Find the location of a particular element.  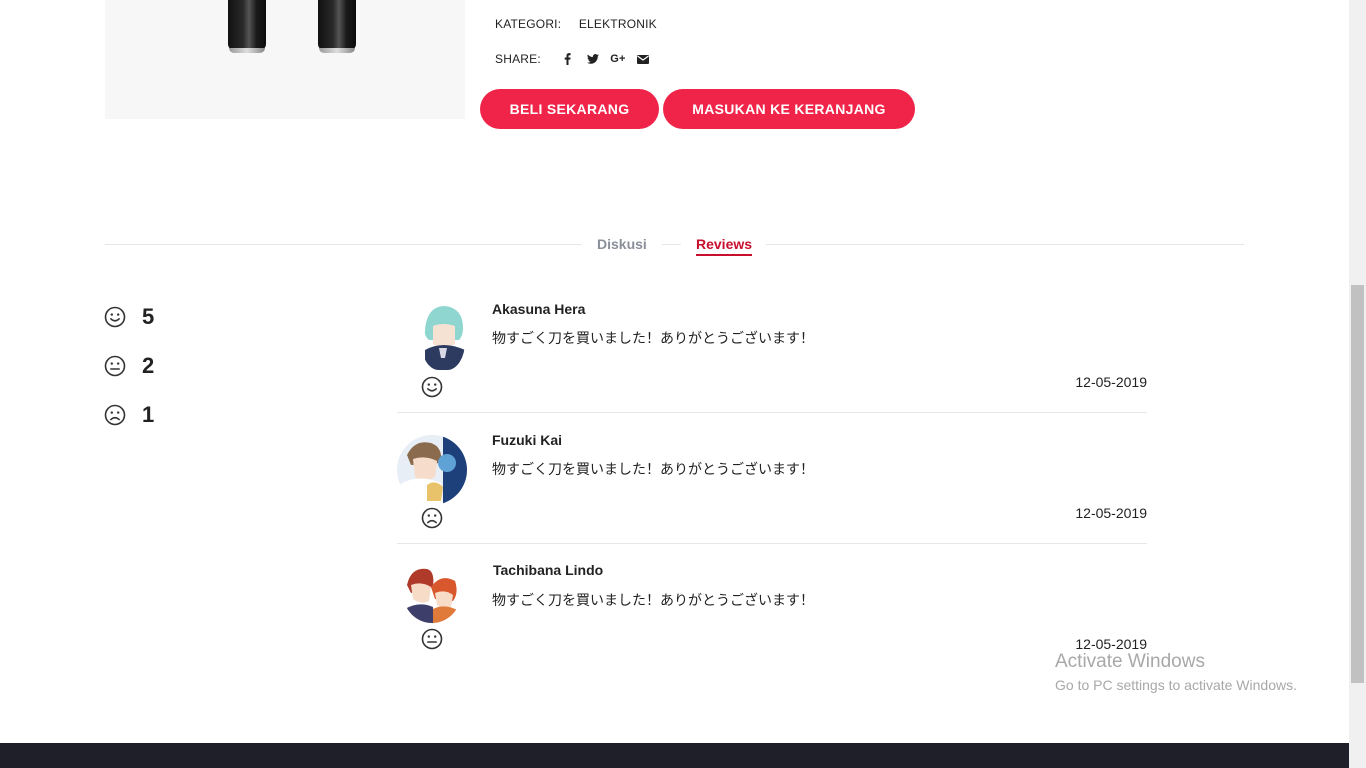

tab-divider-left is located at coordinates (343, 244).